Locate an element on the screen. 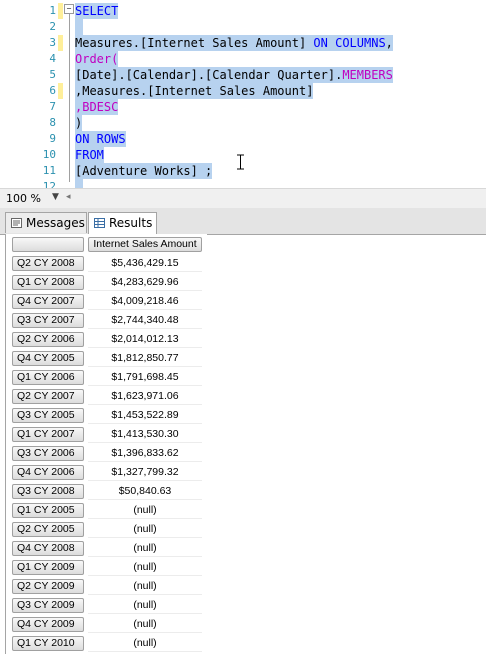  code-token: SELECT is located at coordinates (97, 11).